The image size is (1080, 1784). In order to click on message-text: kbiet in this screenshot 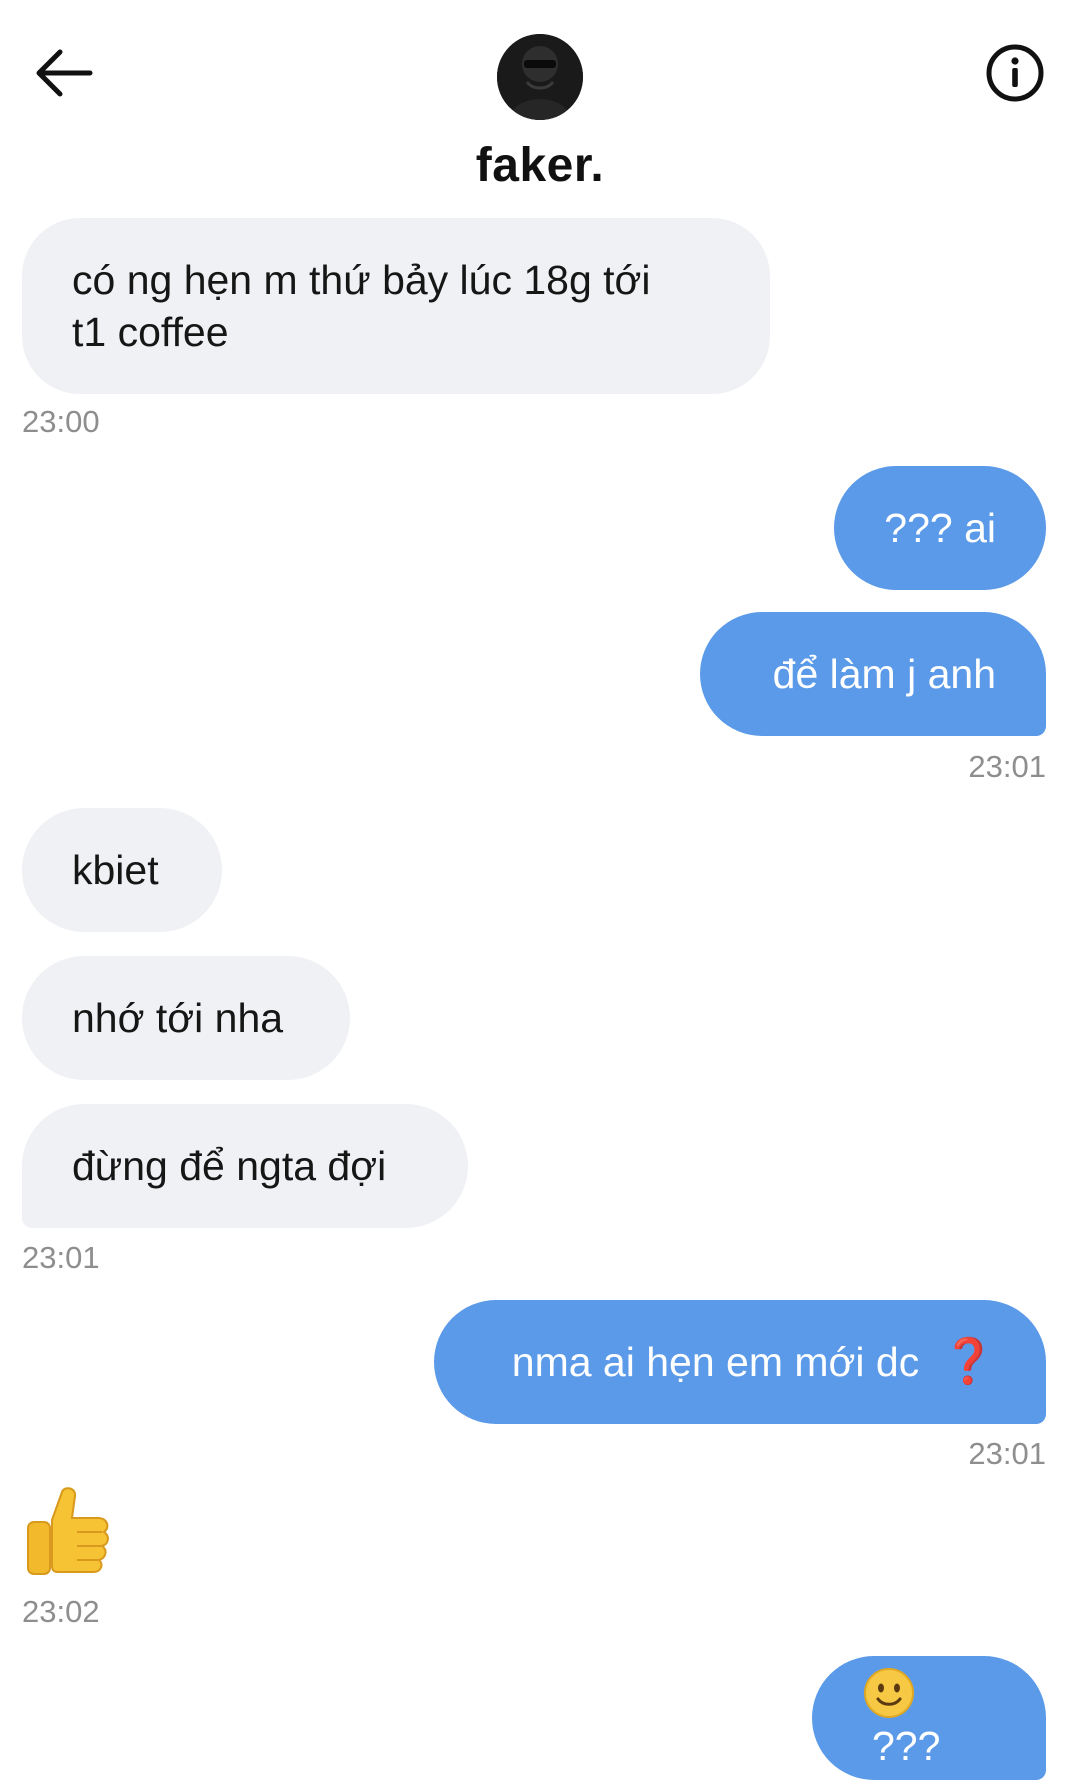, I will do `click(115, 870)`.